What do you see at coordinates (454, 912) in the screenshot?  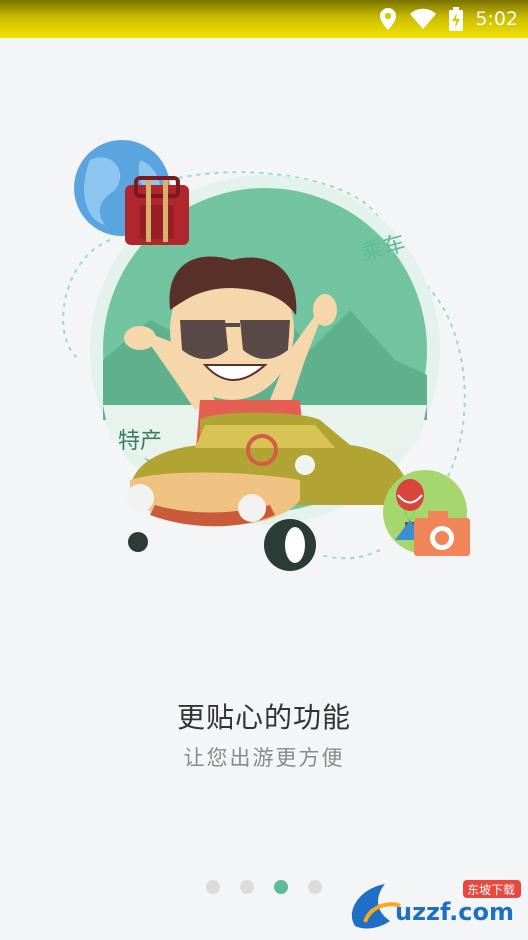 I see `watermark-brand: uzzf.com` at bounding box center [454, 912].